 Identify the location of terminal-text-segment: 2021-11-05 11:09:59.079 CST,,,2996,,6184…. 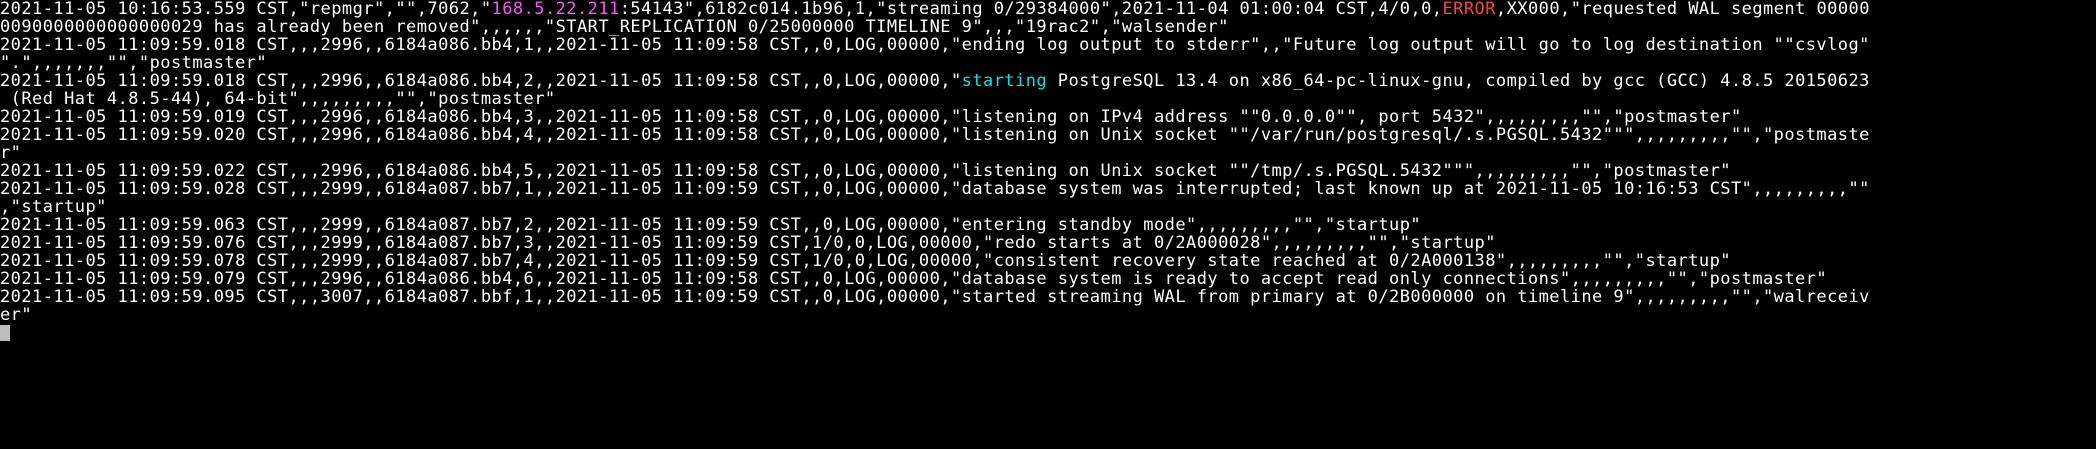
(914, 279).